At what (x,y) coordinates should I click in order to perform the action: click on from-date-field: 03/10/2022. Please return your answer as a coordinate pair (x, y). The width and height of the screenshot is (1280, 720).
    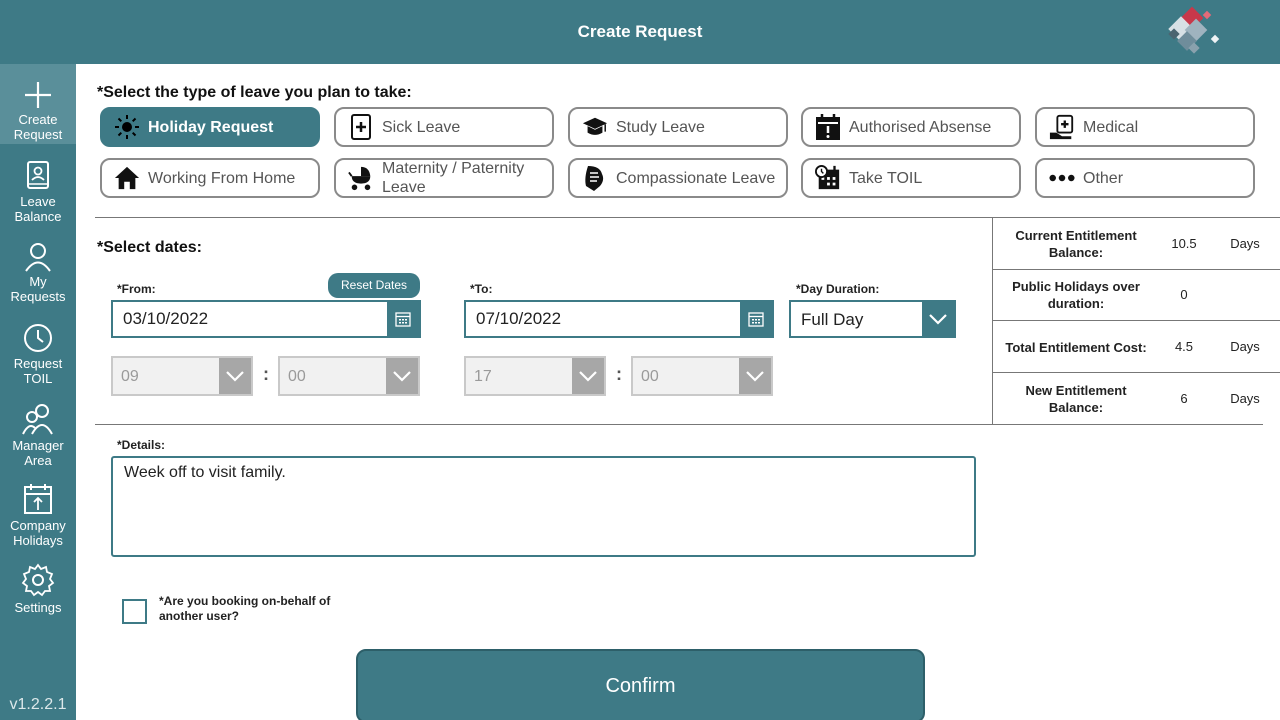
    Looking at the image, I should click on (266, 319).